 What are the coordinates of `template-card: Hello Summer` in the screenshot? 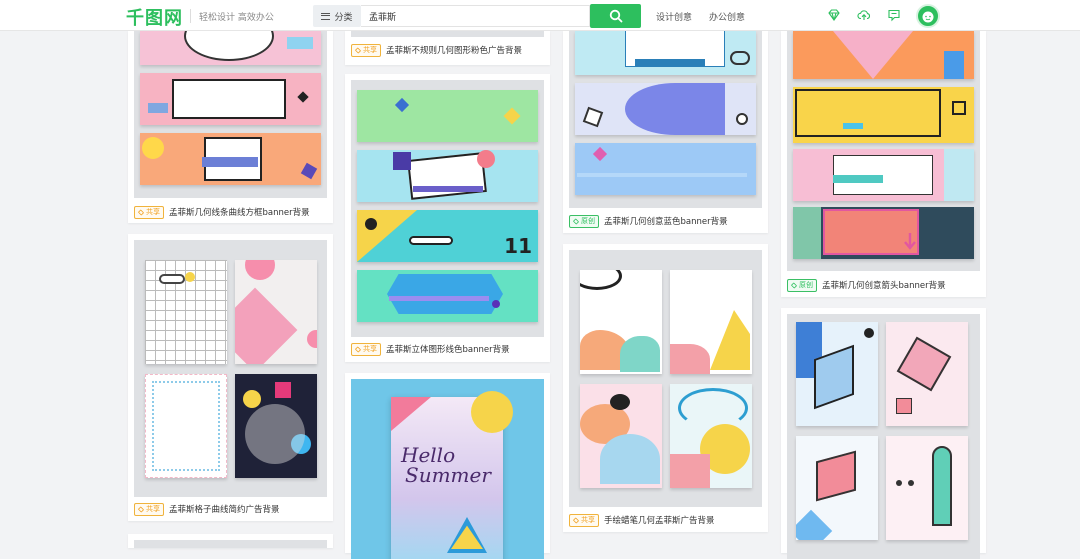 It's located at (447, 466).